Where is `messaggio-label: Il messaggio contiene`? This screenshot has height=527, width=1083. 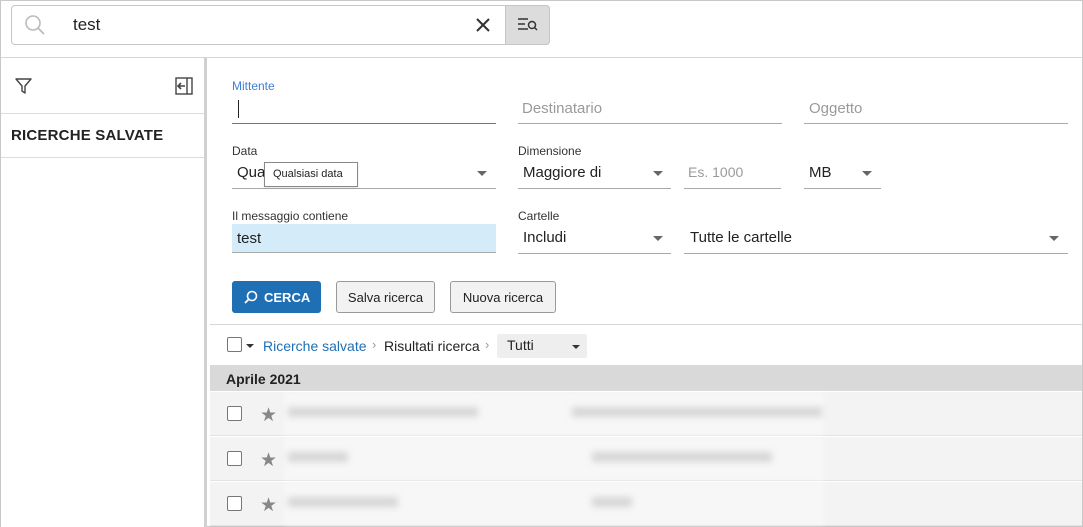
messaggio-label: Il messaggio contiene is located at coordinates (290, 216).